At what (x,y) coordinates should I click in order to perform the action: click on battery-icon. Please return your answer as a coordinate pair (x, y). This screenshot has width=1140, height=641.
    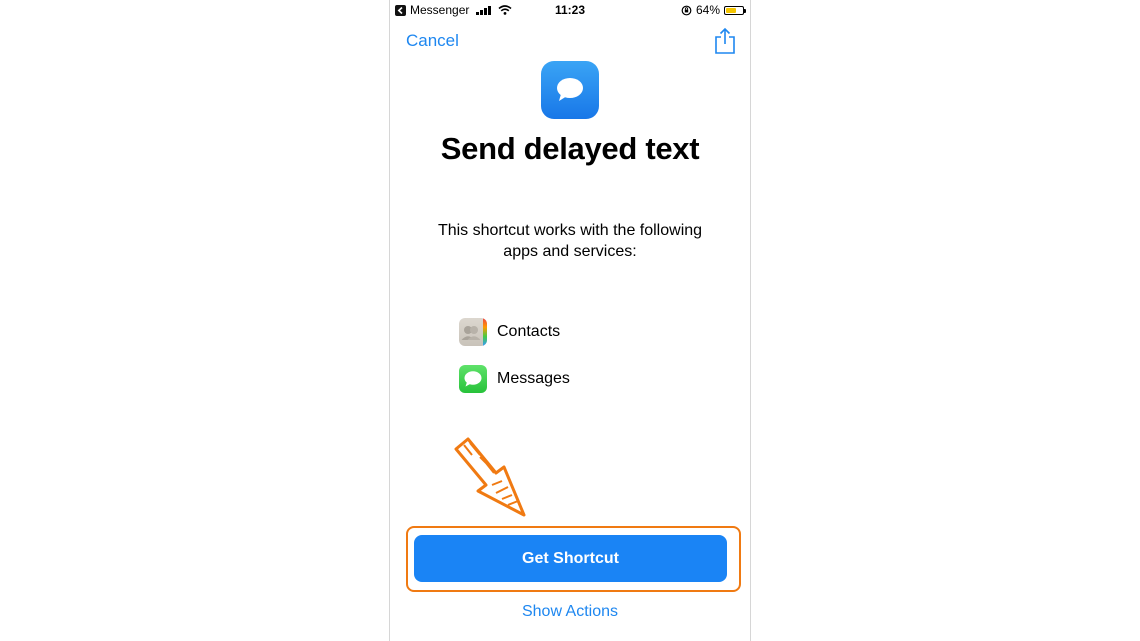
    Looking at the image, I should click on (735, 10).